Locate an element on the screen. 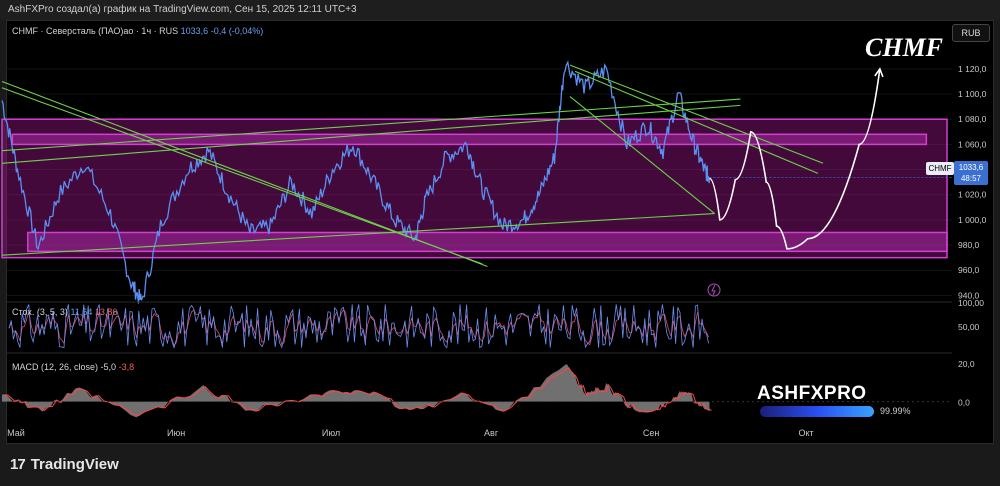 This screenshot has height=486, width=1000. price-tick-label: 1 060,0 is located at coordinates (972, 144).